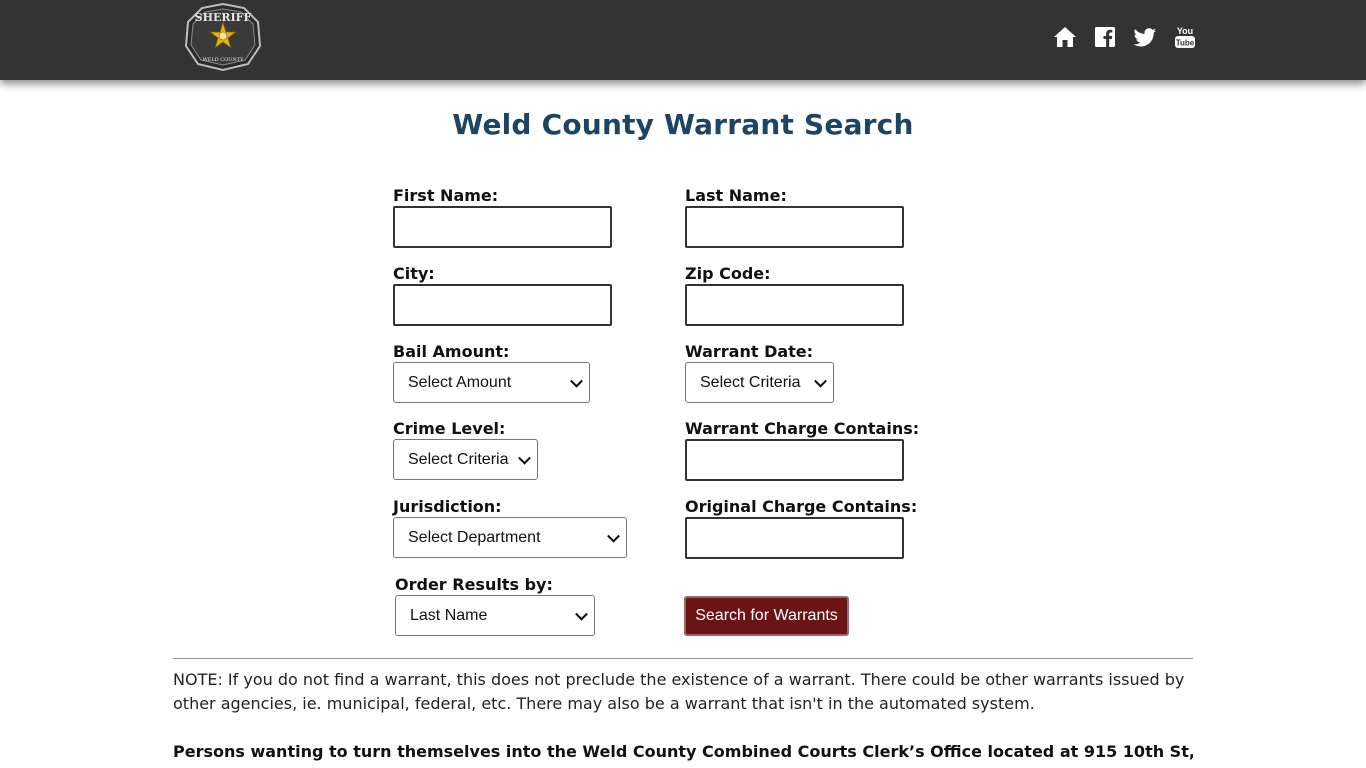 The height and width of the screenshot is (768, 1366). I want to click on order-results-select: Last Name, so click(495, 615).